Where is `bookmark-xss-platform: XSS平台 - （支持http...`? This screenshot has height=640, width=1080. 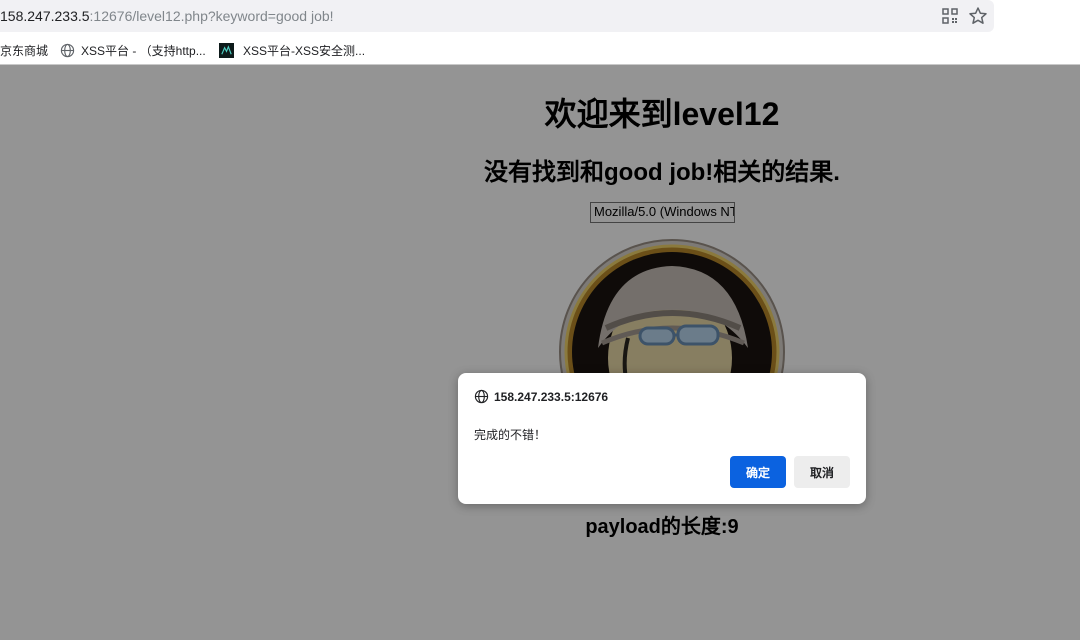
bookmark-xss-platform: XSS平台 - （支持http... is located at coordinates (133, 50).